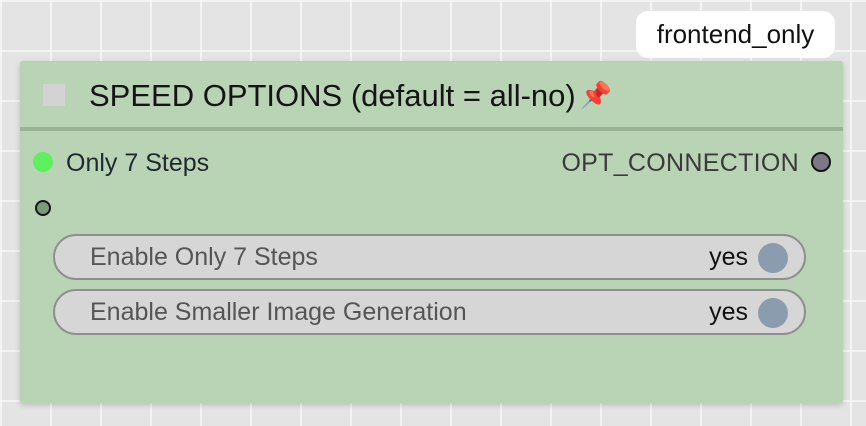 This screenshot has height=426, width=866. Describe the element at coordinates (43, 162) in the screenshot. I see `input-slot-only-7-steps` at that location.